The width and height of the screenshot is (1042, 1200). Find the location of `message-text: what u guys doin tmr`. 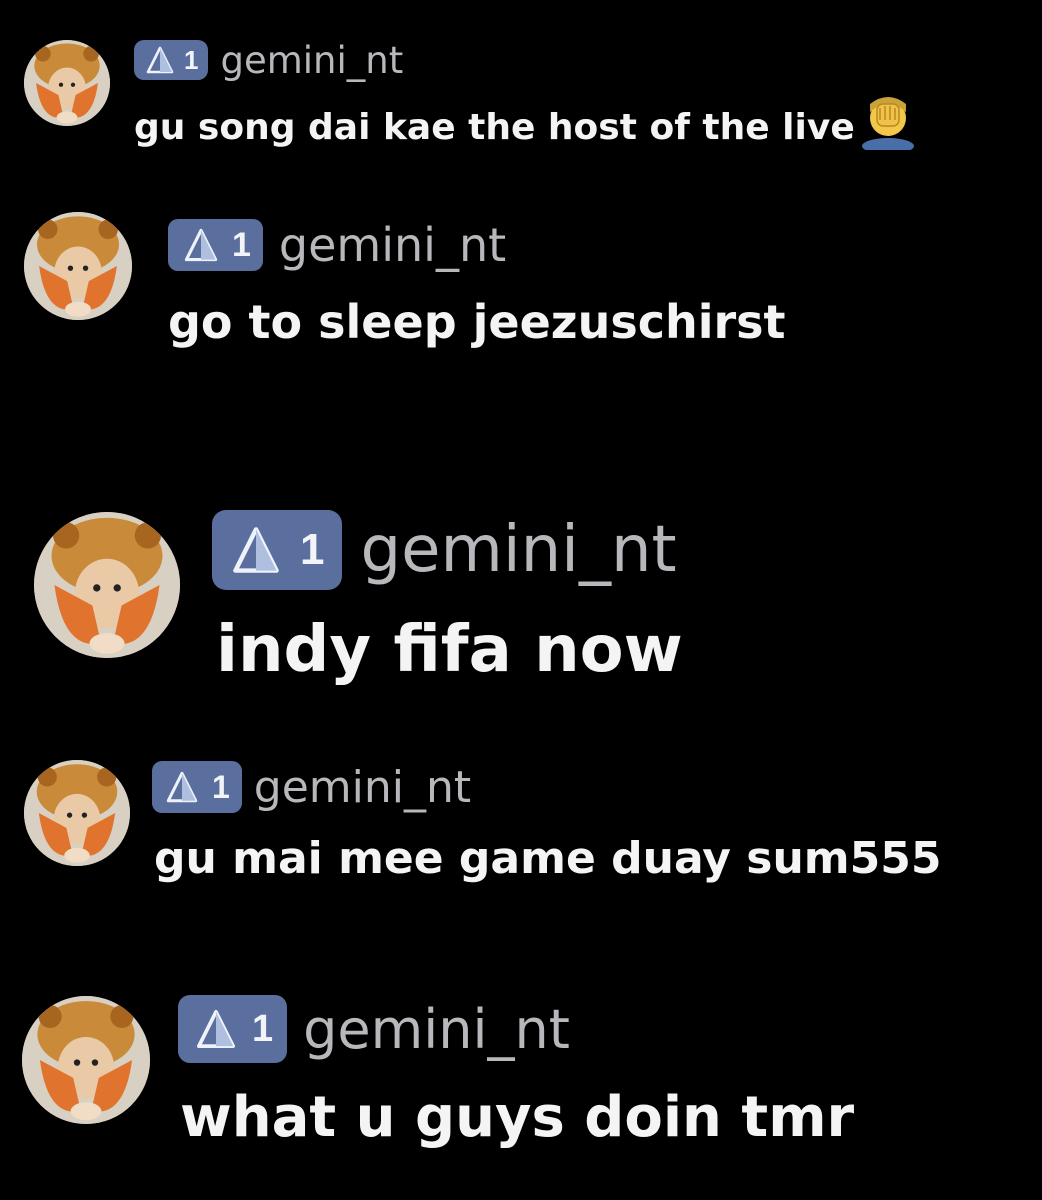

message-text: what u guys doin tmr is located at coordinates (517, 1117).